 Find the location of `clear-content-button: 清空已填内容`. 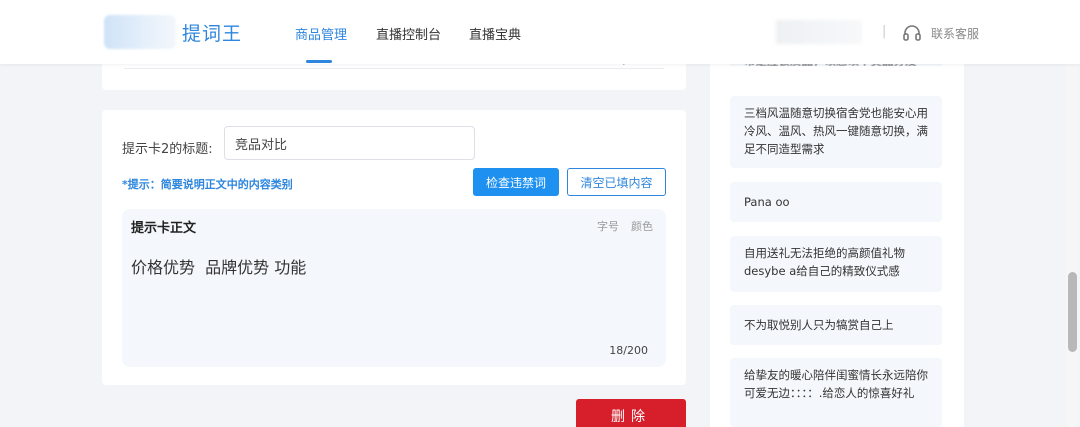

clear-content-button: 清空已填内容 is located at coordinates (616, 182).